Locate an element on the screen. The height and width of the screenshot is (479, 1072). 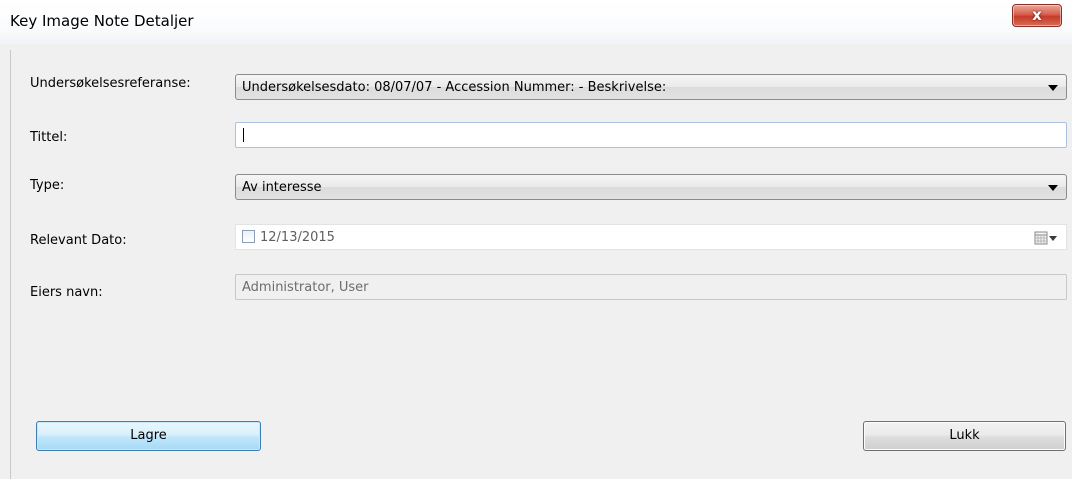
text-caret is located at coordinates (243, 135).